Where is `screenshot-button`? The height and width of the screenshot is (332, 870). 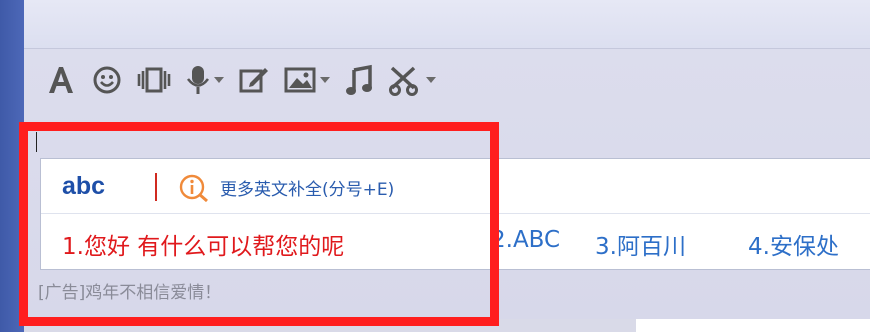
screenshot-button is located at coordinates (412, 80).